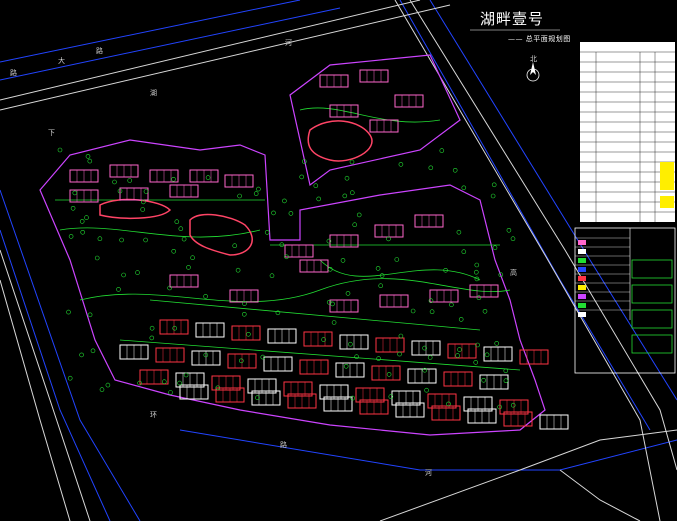  Describe the element at coordinates (539, 39) in the screenshot. I see `plan-subtitle: —— 总平面规划图` at that location.